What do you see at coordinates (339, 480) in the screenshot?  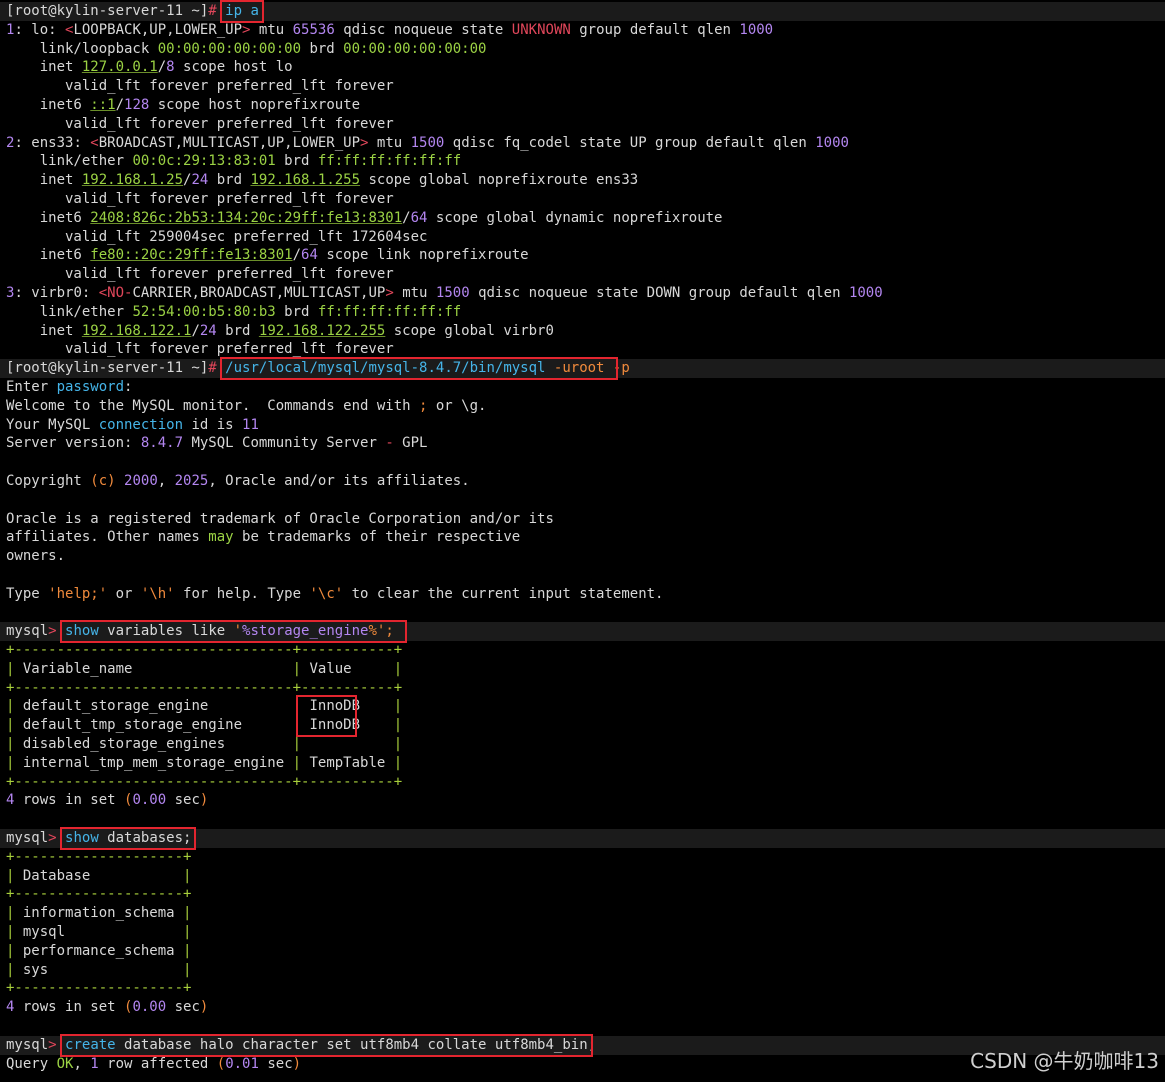 I see `terminal-text: , Oracle and/or its affiliates.` at bounding box center [339, 480].